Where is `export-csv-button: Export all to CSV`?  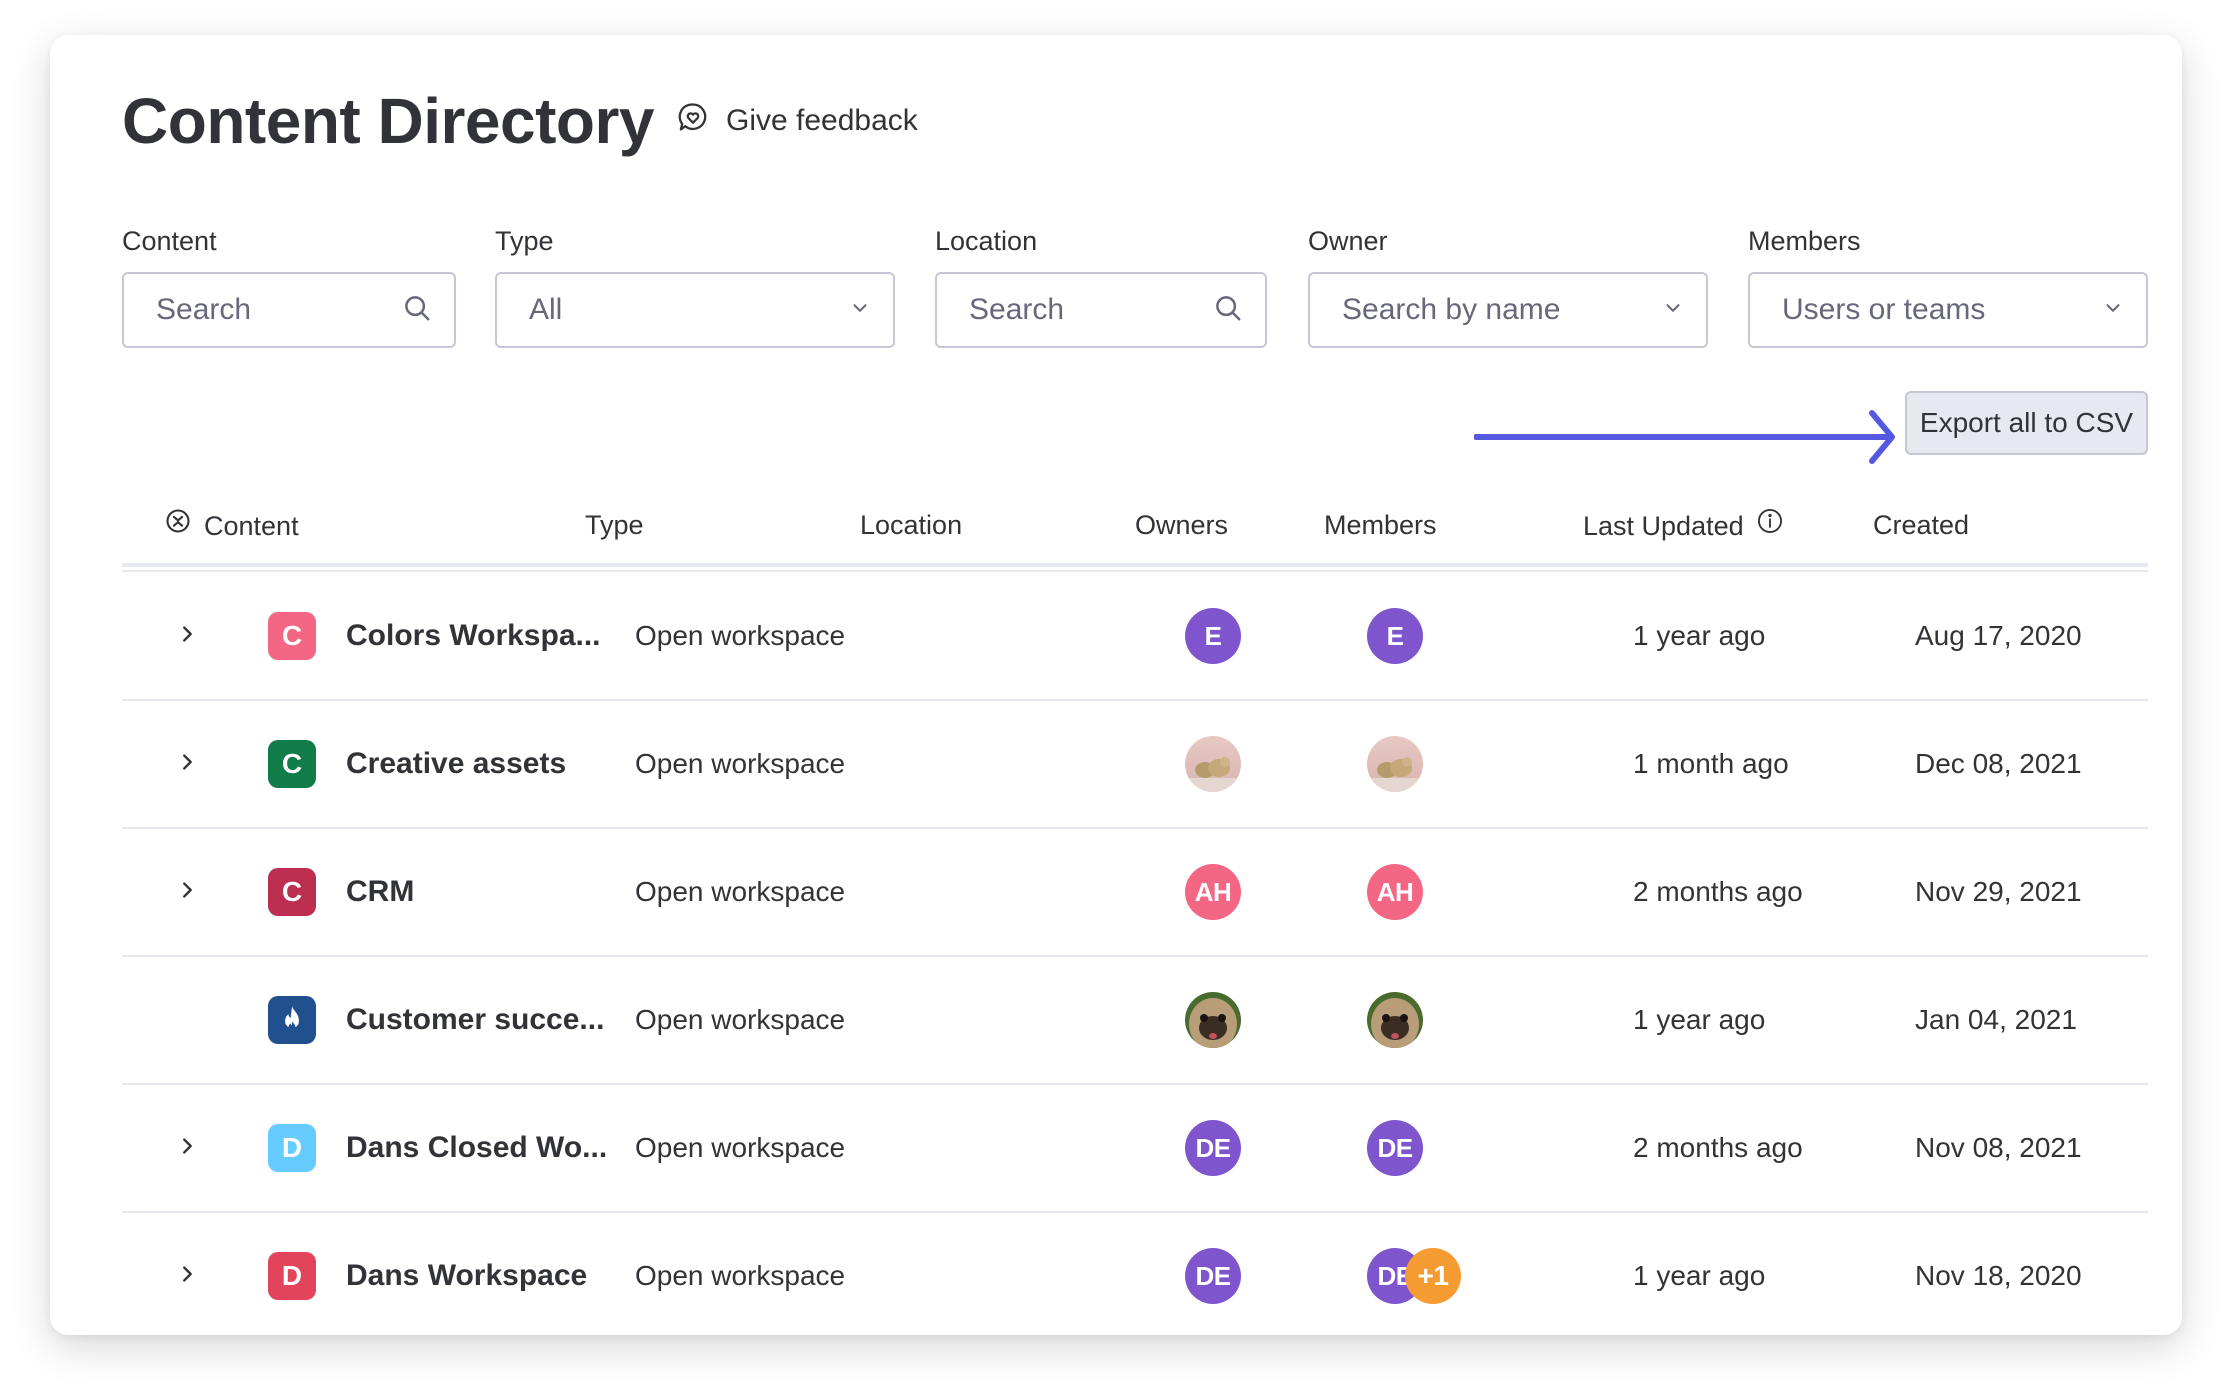
export-csv-button: Export all to CSV is located at coordinates (2026, 423).